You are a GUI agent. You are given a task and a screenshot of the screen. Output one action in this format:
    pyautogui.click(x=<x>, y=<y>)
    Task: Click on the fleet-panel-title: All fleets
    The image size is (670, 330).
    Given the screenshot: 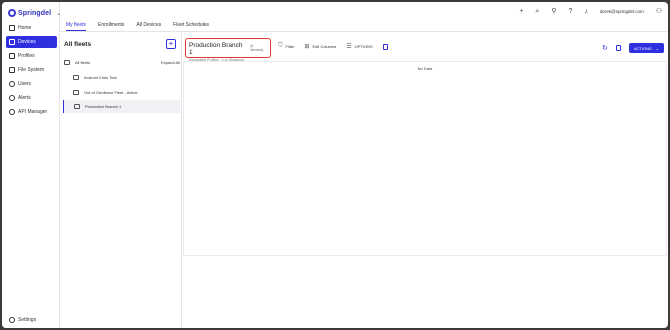 What is the action you would take?
    pyautogui.click(x=78, y=44)
    